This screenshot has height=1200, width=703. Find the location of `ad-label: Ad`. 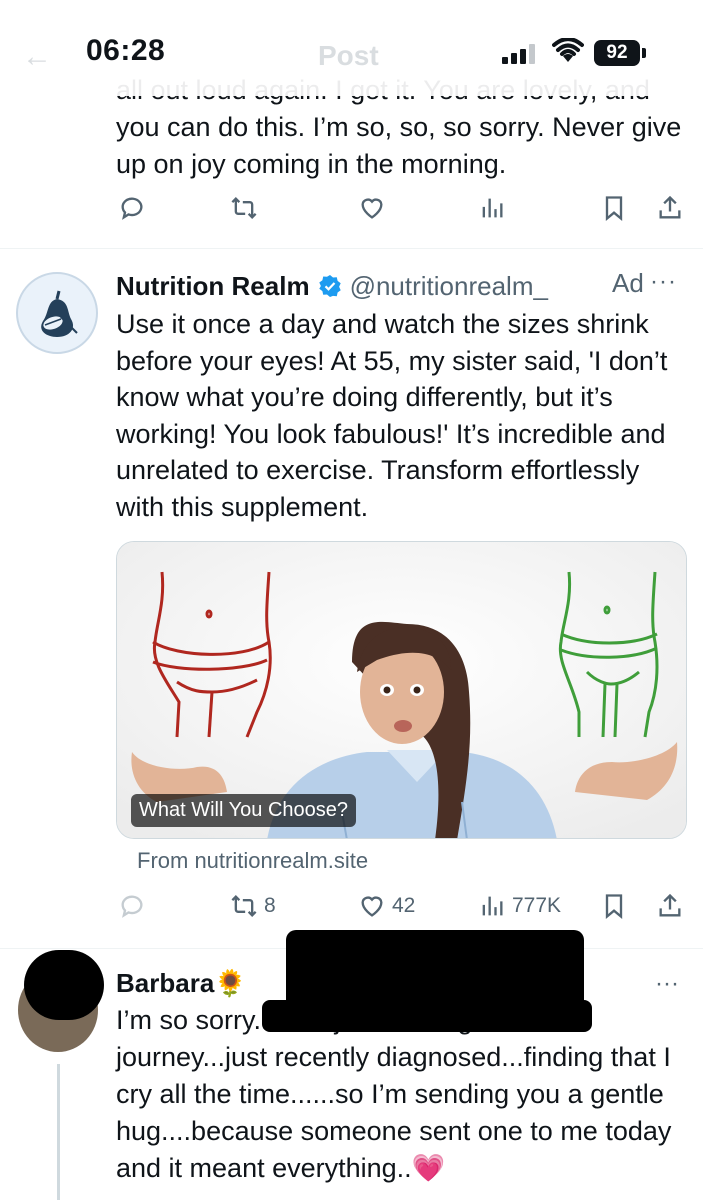

ad-label: Ad is located at coordinates (628, 283).